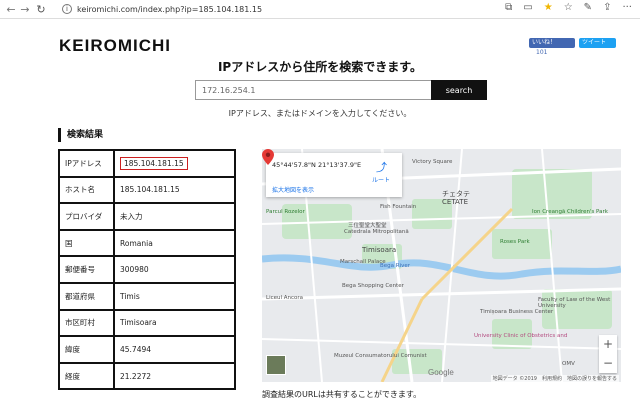 The image size is (640, 410). Describe the element at coordinates (608, 344) in the screenshot. I see `zoom-in-button: +` at that location.